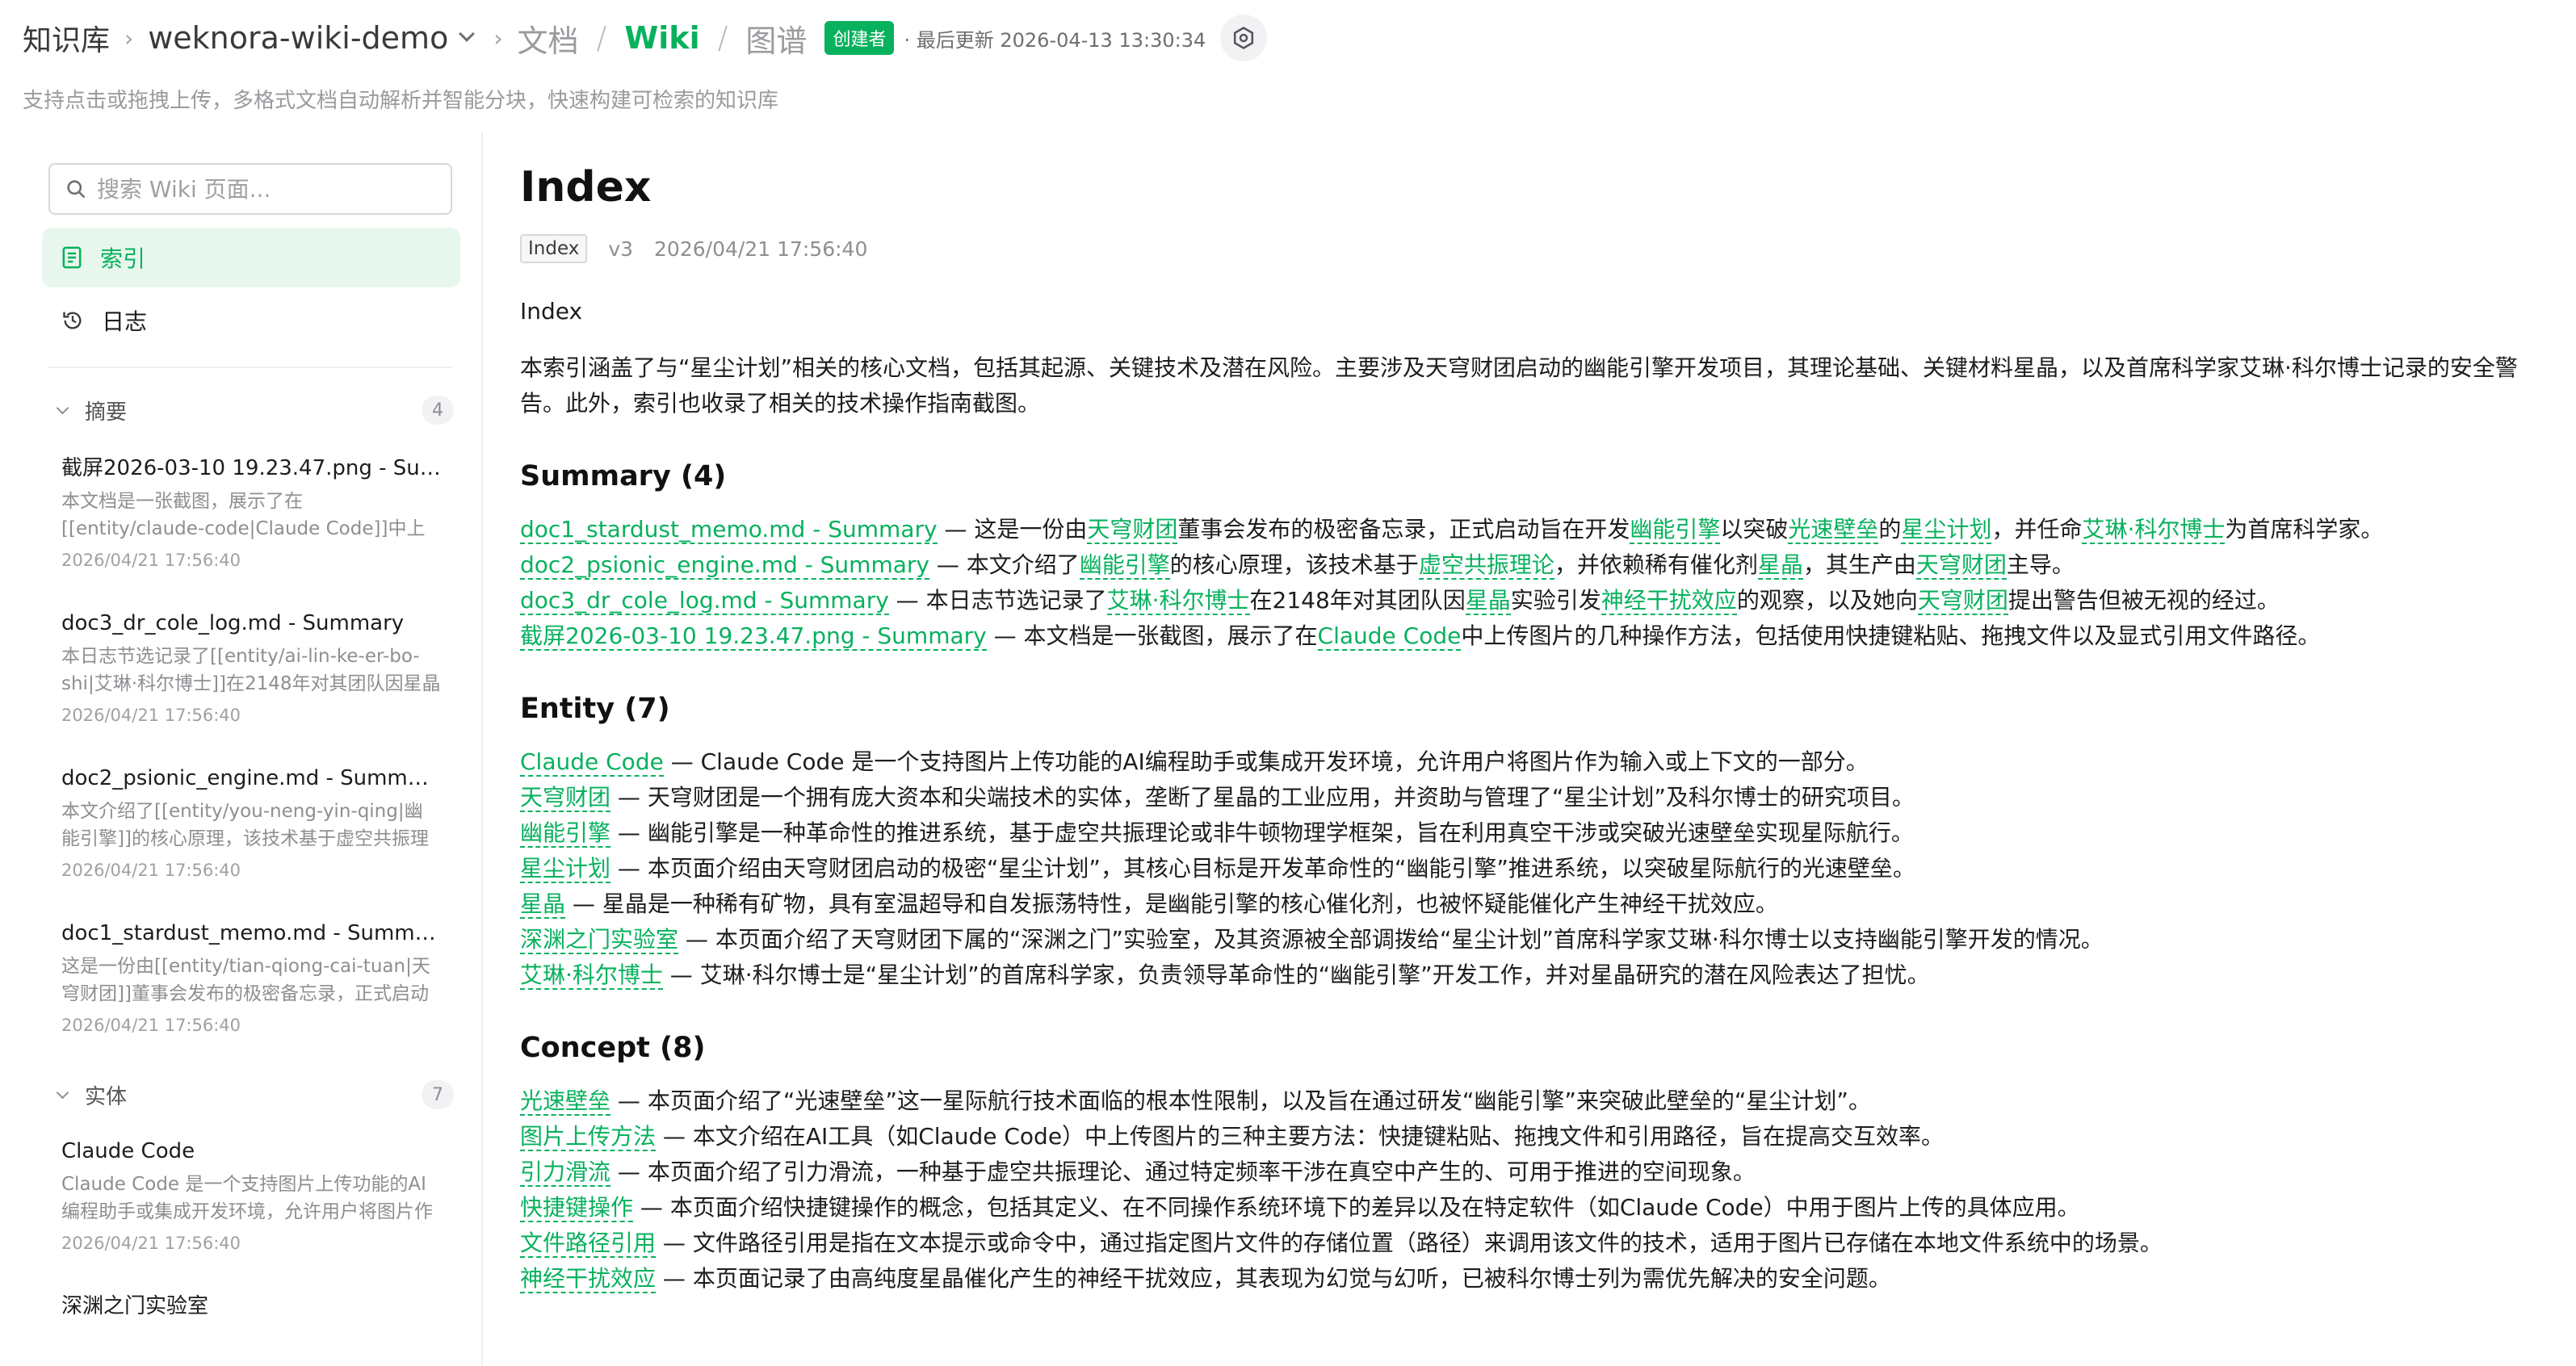 This screenshot has height=1366, width=2576. Describe the element at coordinates (776, 38) in the screenshot. I see `tab-graph: 图谱` at that location.